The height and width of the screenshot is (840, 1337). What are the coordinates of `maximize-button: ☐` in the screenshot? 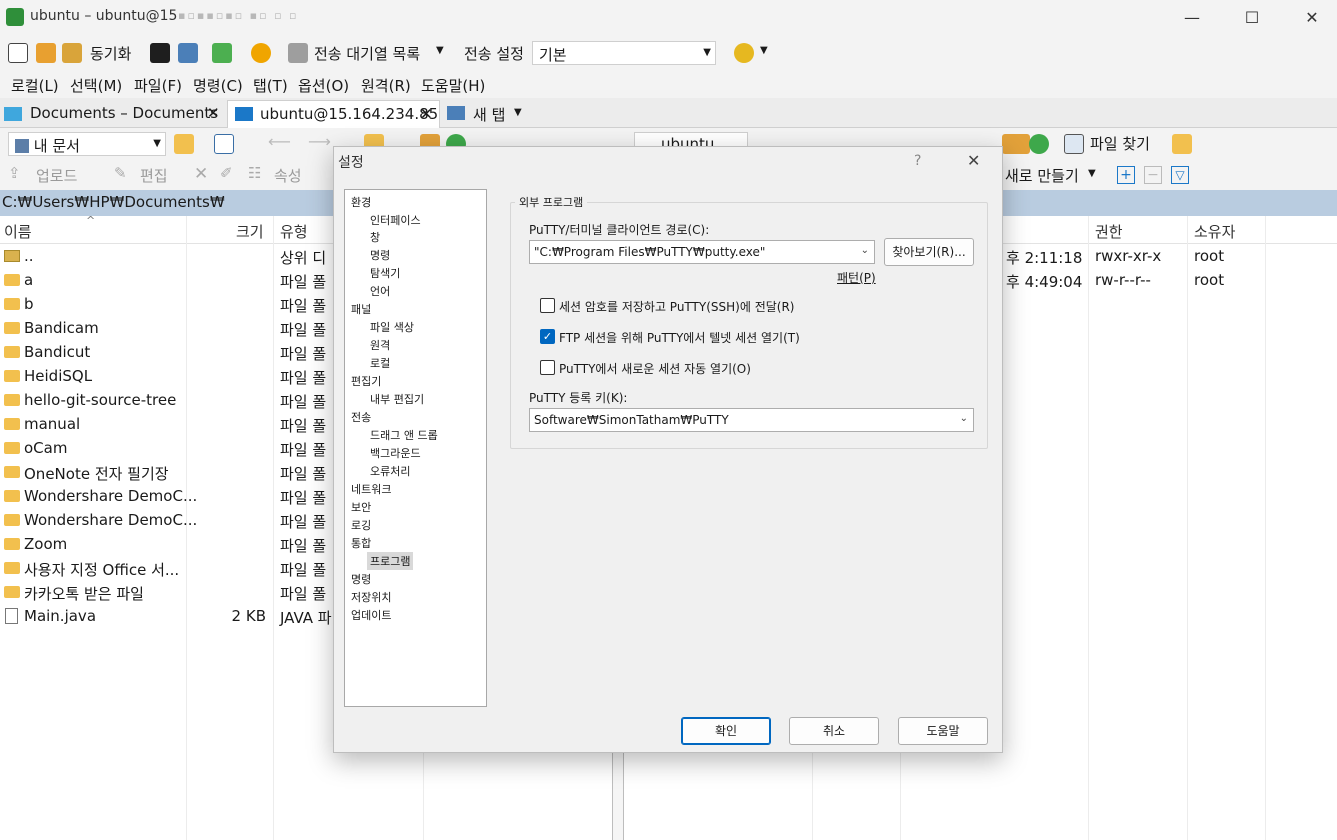 It's located at (1252, 18).